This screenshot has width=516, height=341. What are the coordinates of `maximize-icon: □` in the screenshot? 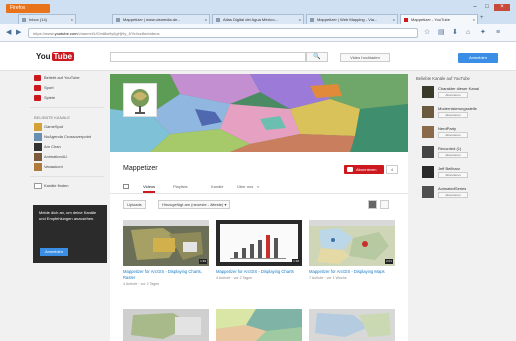 It's located at (487, 7).